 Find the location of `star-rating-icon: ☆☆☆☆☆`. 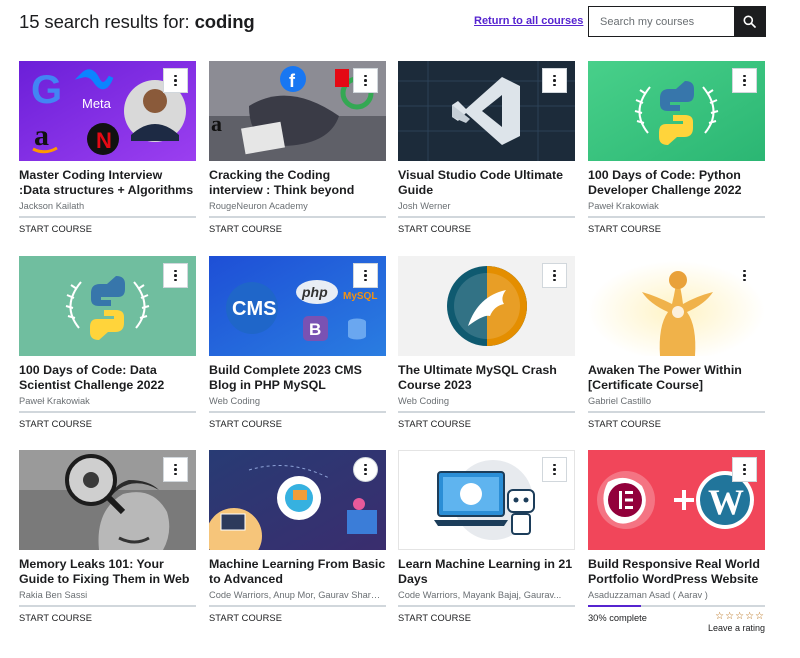

star-rating-icon: ☆☆☆☆☆ is located at coordinates (740, 616).